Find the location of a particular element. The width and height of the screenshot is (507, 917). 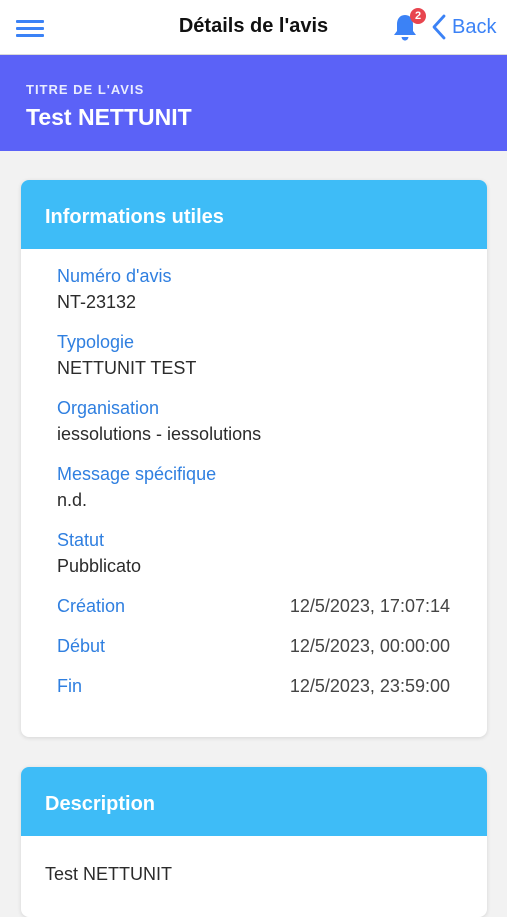

message-value: n.d. is located at coordinates (72, 500).